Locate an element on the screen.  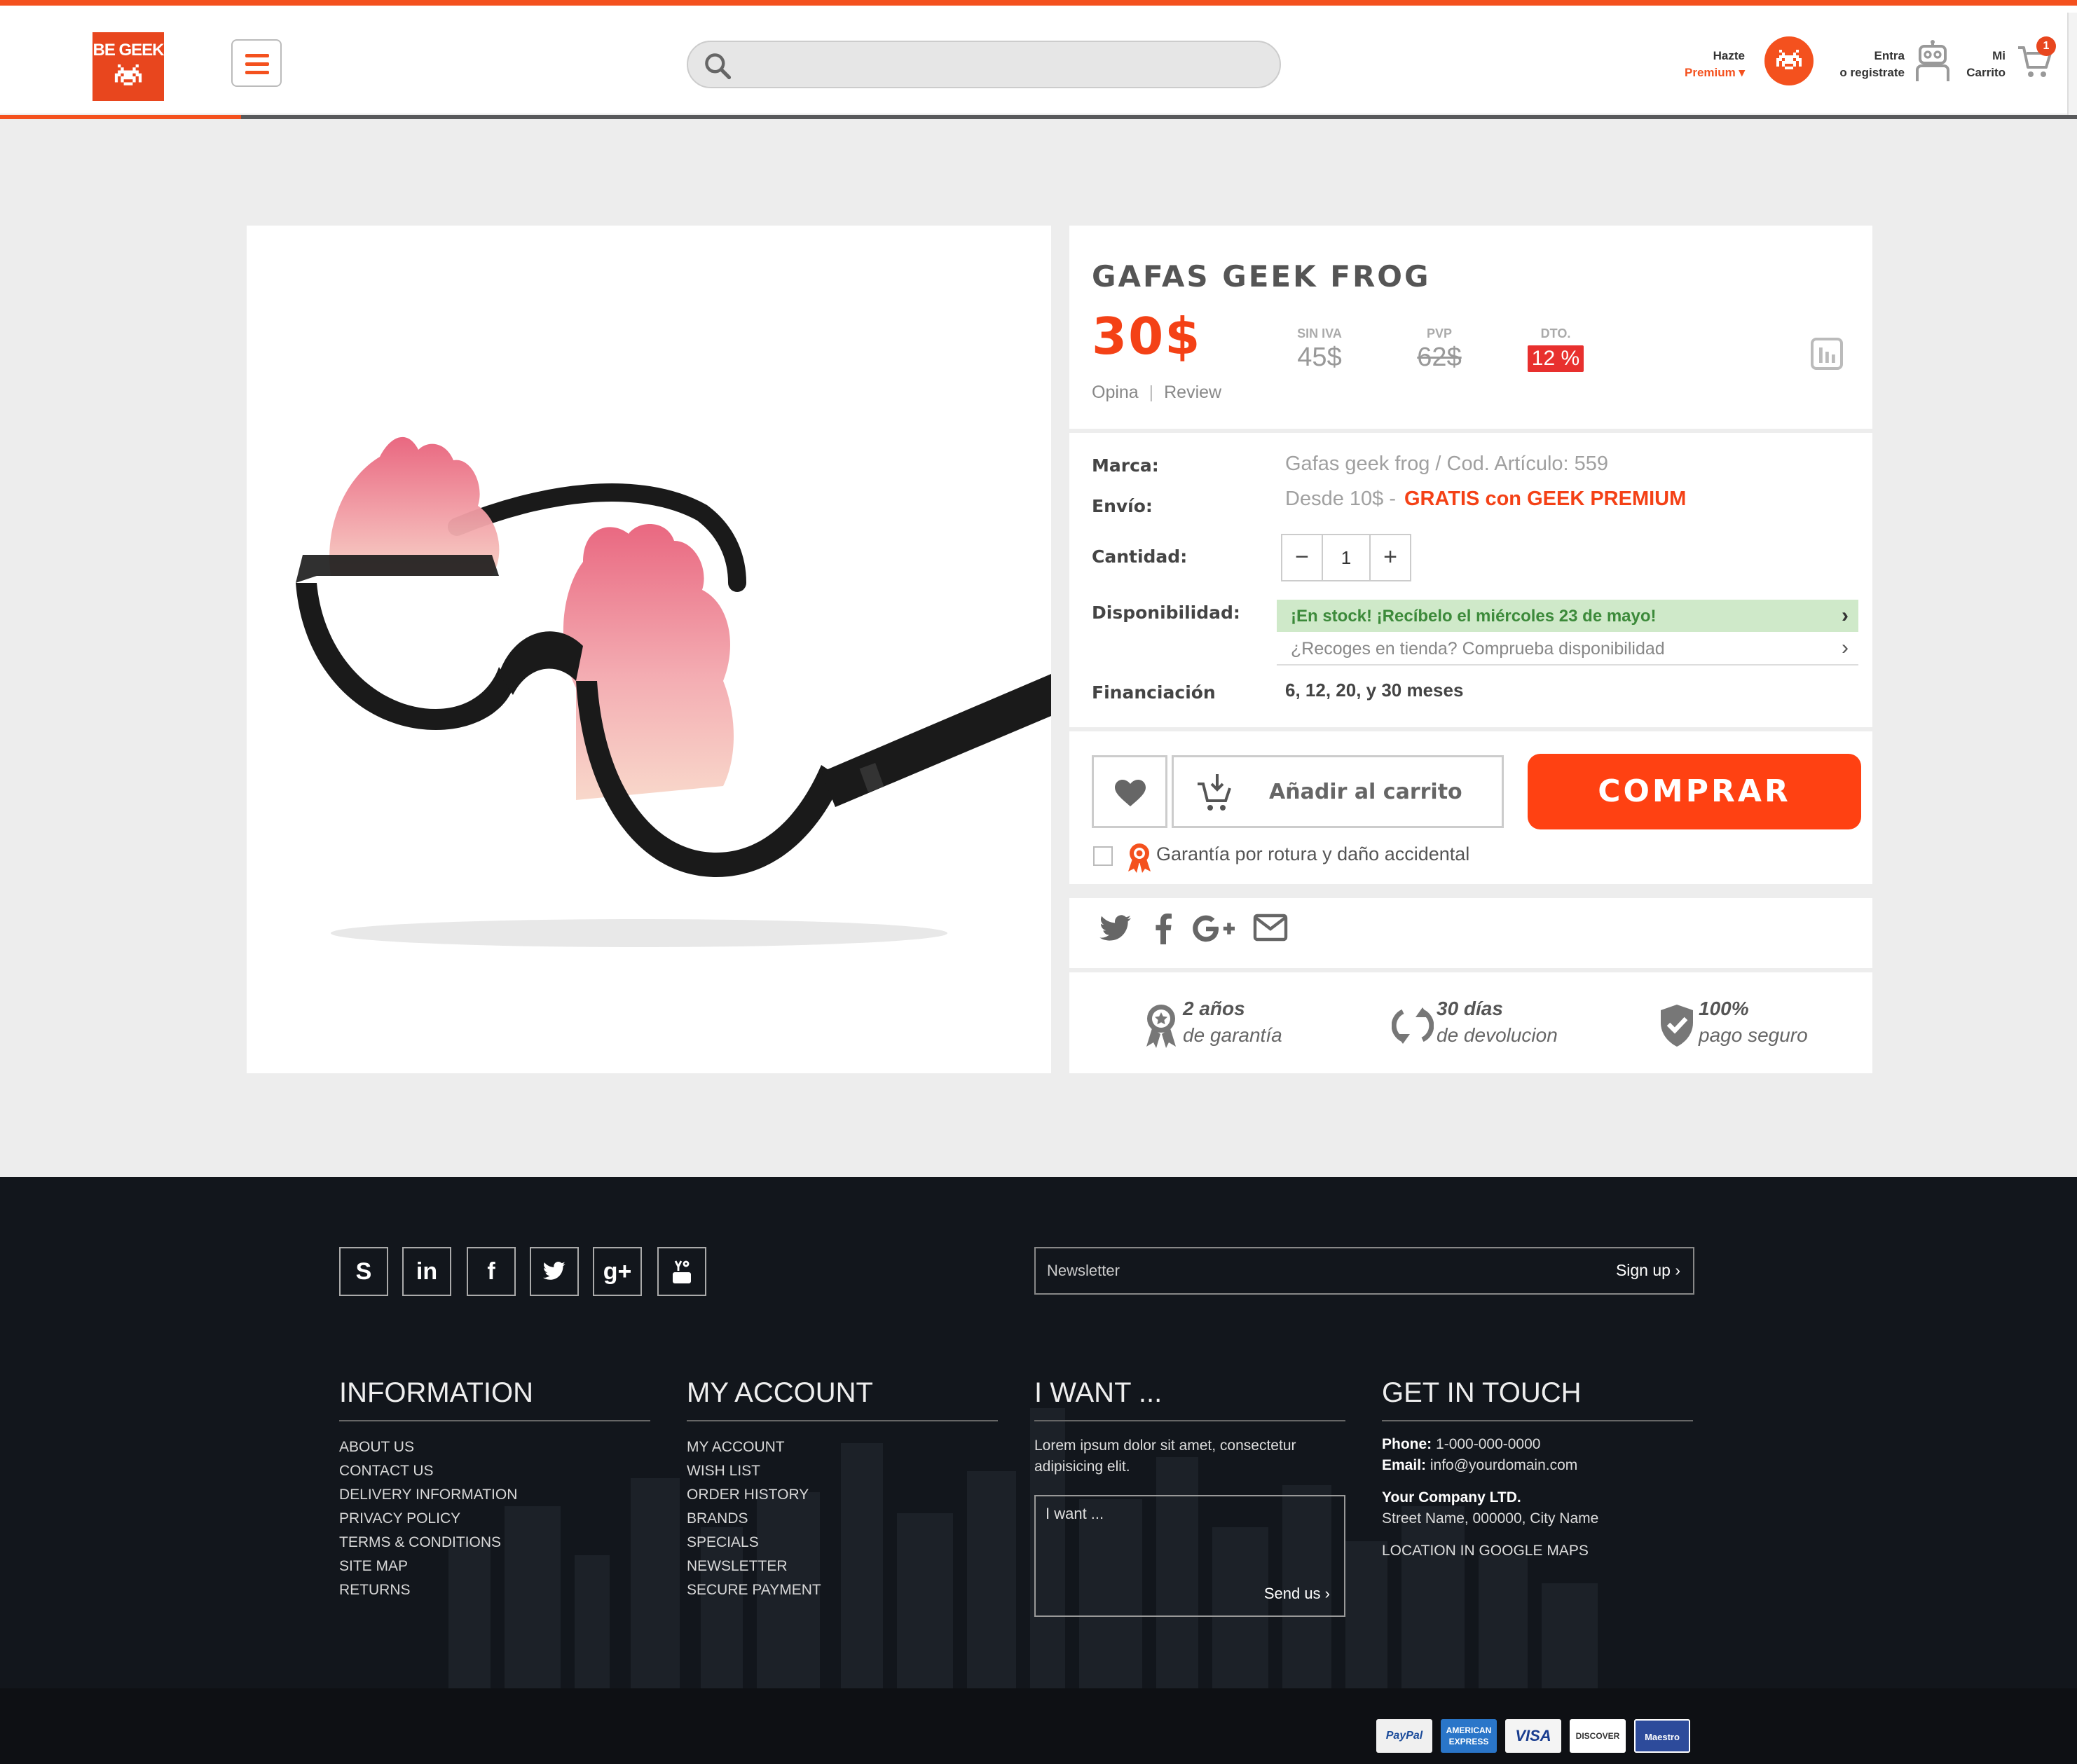
i-want-textarea is located at coordinates (1190, 1540).